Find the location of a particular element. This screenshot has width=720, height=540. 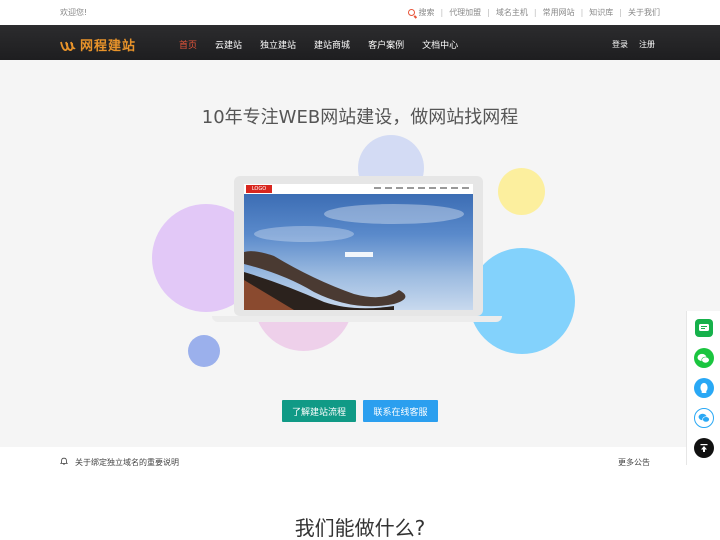

online-service-button: 联系在线客服 is located at coordinates (400, 411).